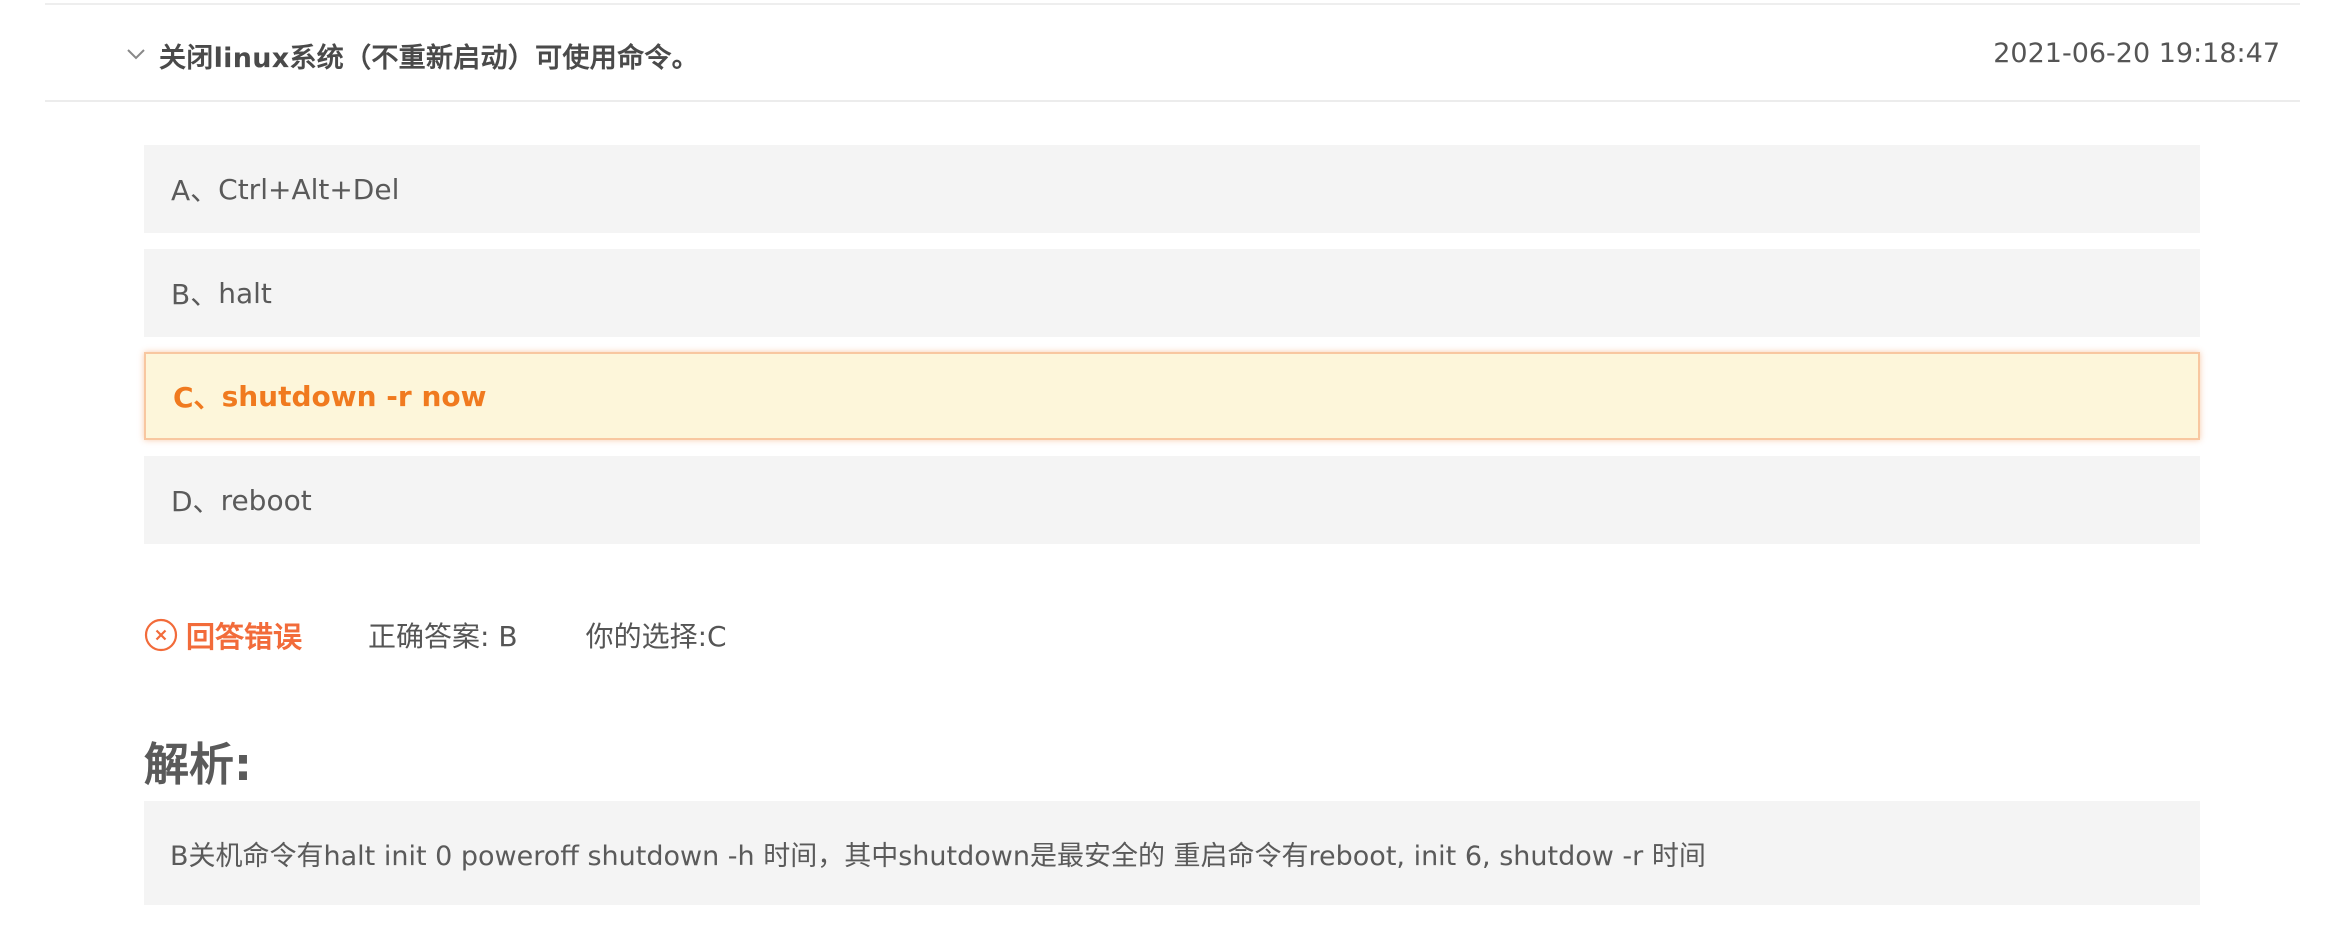 The image size is (2350, 934). I want to click on option-d: D、 reboot, so click(1172, 500).